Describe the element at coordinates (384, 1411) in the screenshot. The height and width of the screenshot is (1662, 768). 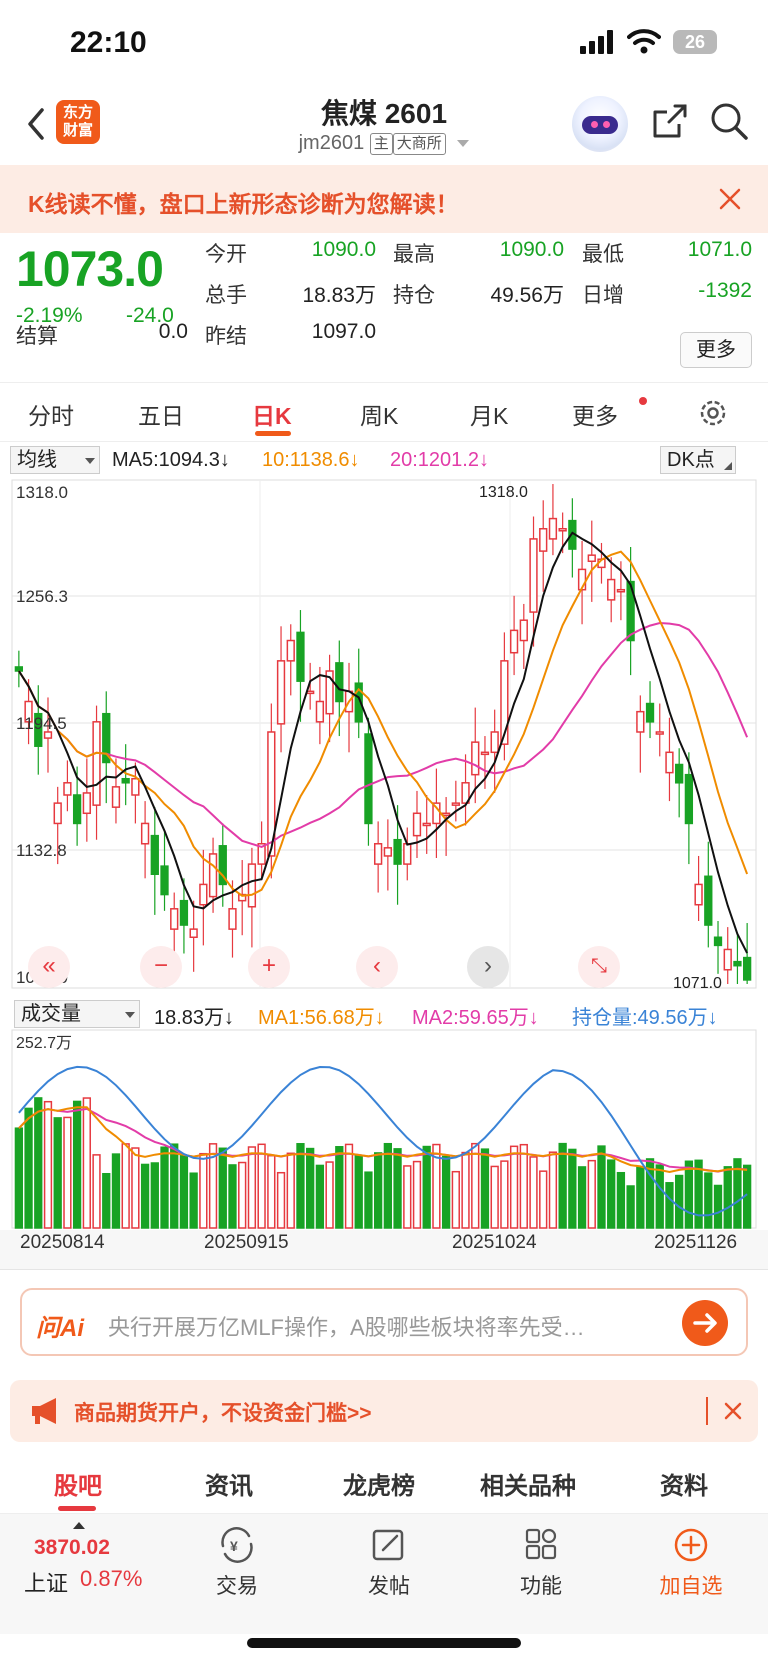
I see `ad-banner: 商品期货开户，不设资金门槛>>` at that location.